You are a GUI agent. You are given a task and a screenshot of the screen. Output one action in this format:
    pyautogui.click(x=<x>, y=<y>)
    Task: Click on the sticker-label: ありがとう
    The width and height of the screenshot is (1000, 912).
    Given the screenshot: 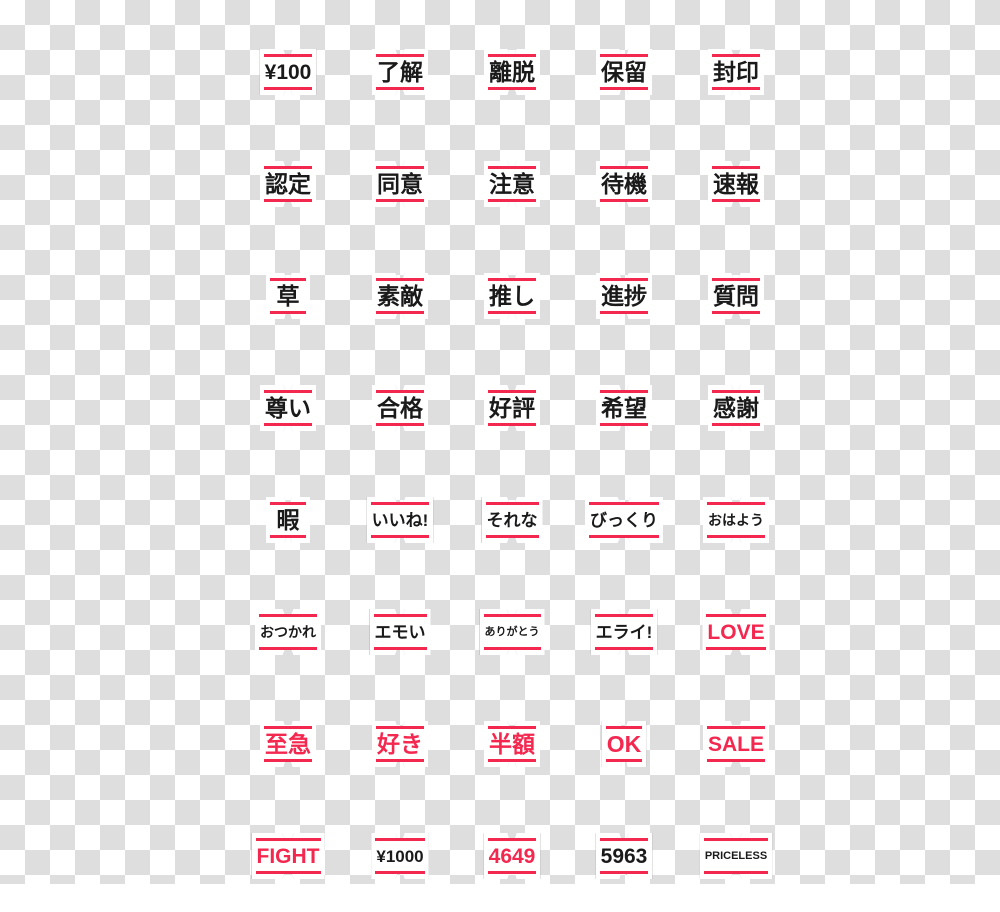 What is the action you would take?
    pyautogui.click(x=512, y=631)
    